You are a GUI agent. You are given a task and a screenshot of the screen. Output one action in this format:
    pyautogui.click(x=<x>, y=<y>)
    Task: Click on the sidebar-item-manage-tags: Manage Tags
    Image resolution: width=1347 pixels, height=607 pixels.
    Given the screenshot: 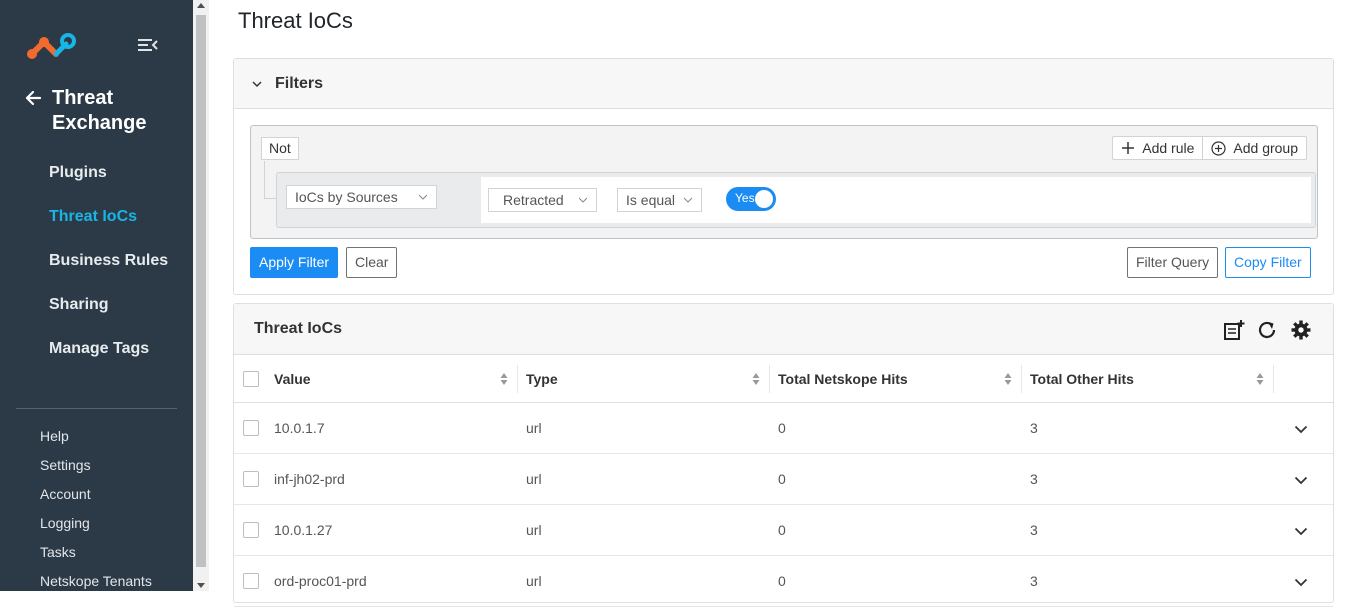 What is the action you would take?
    pyautogui.click(x=108, y=358)
    